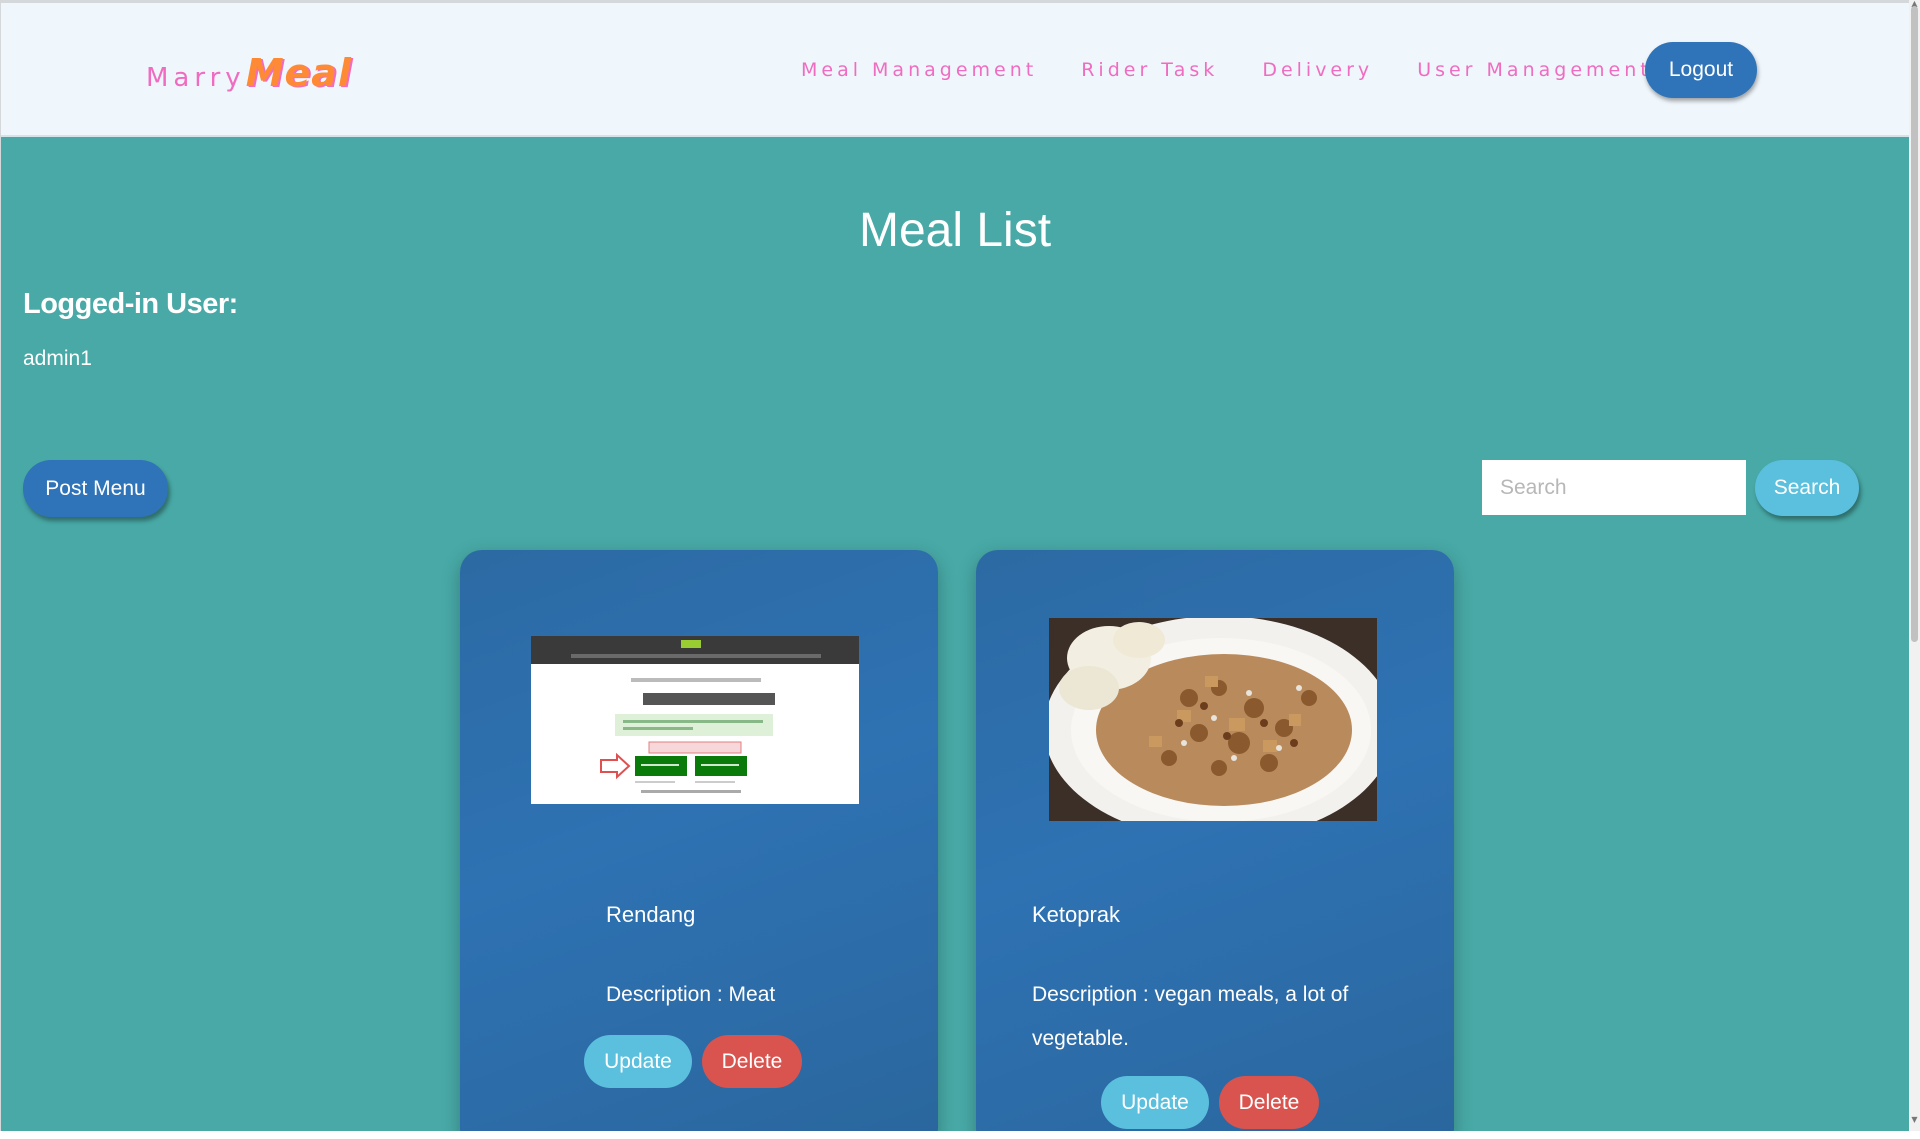  I want to click on search-input, so click(1614, 487).